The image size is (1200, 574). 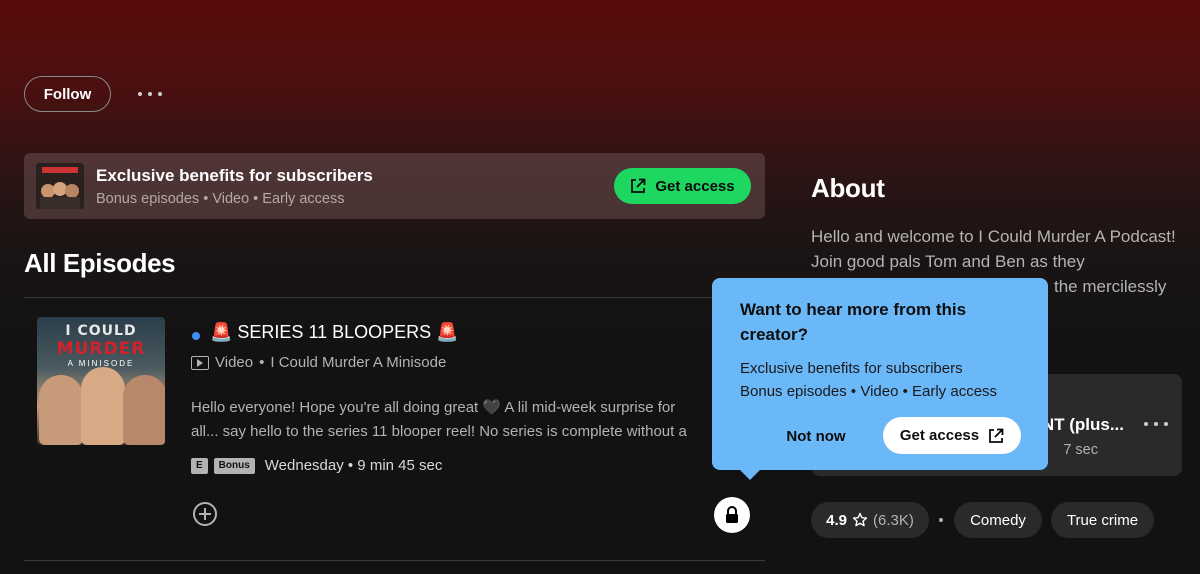 I want to click on banner-title: Exclusive benefits for subscribers, so click(x=234, y=175).